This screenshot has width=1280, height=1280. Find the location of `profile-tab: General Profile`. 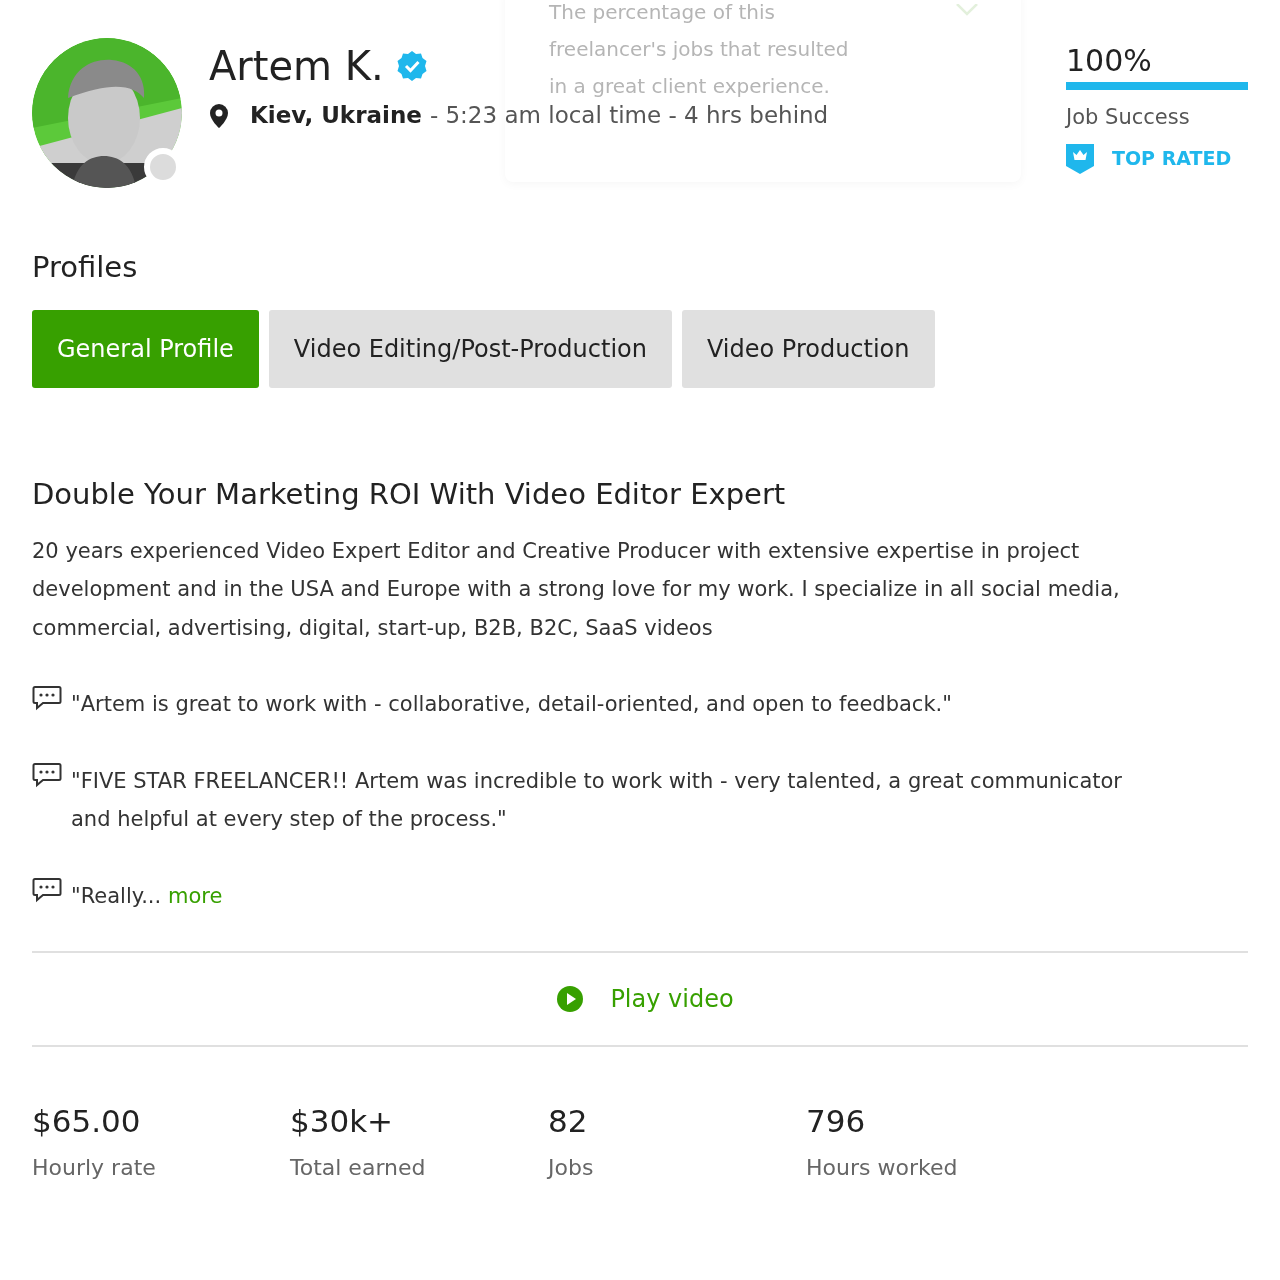

profile-tab: General Profile is located at coordinates (145, 348).